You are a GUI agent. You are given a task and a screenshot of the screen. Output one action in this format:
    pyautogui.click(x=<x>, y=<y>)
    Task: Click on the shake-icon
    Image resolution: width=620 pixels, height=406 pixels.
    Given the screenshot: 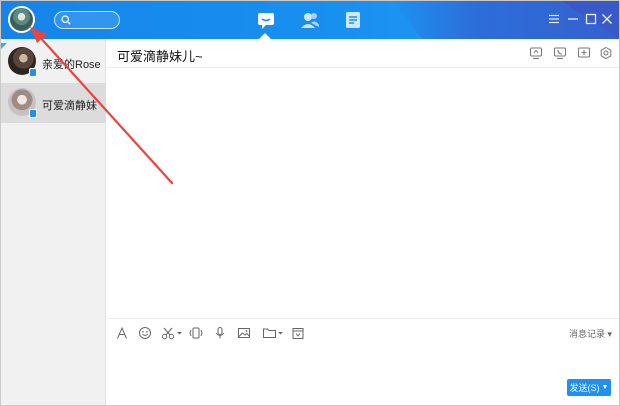 What is the action you would take?
    pyautogui.click(x=196, y=333)
    